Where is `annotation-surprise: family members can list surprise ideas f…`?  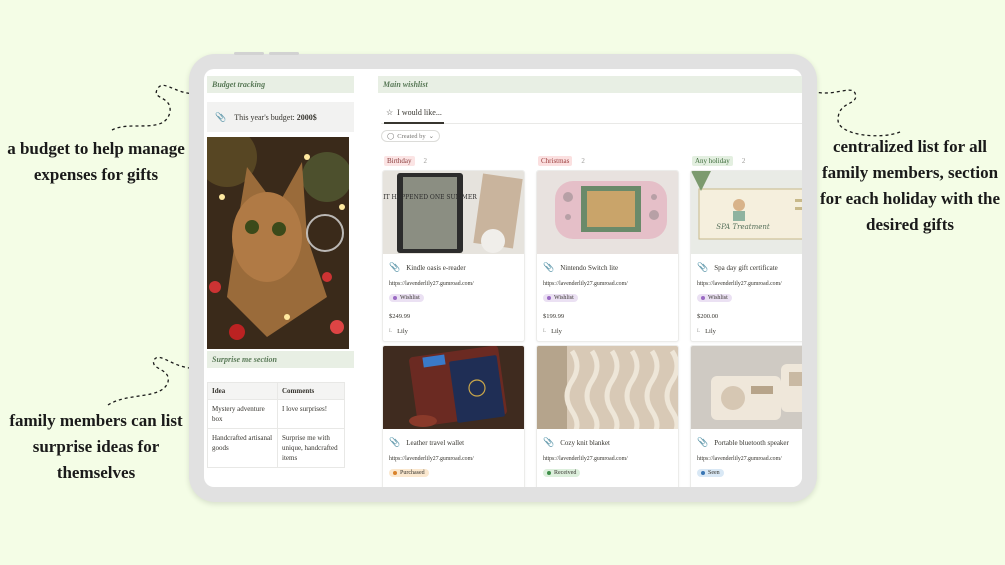 annotation-surprise: family members can list surprise ideas f… is located at coordinates (96, 446).